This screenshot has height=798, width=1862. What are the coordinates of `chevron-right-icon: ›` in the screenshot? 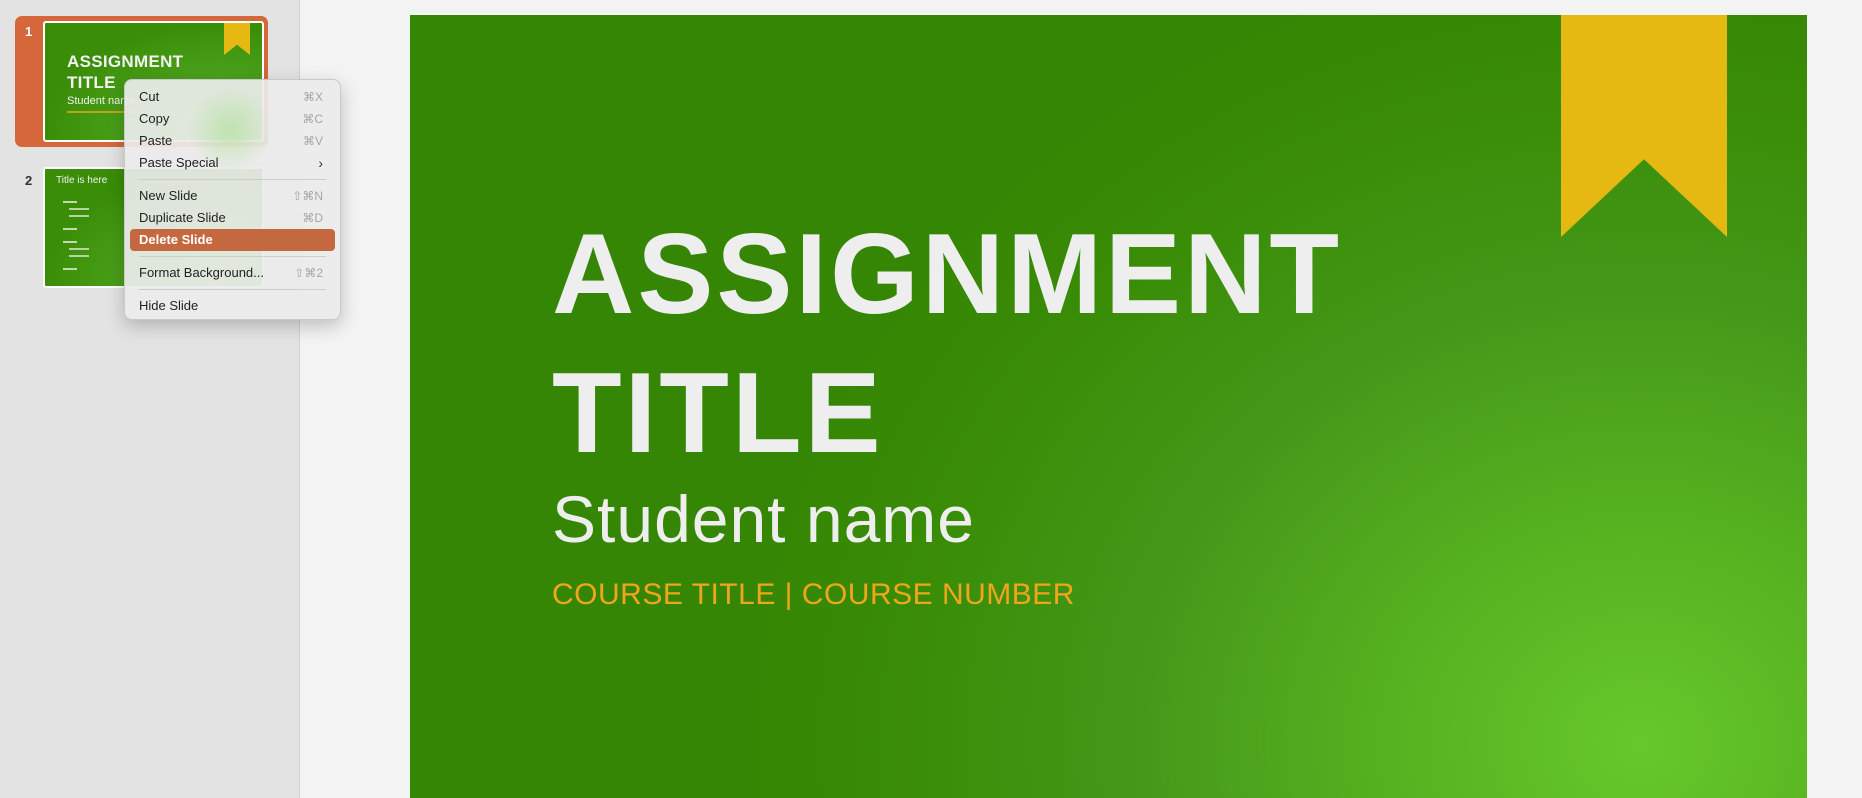 It's located at (320, 163).